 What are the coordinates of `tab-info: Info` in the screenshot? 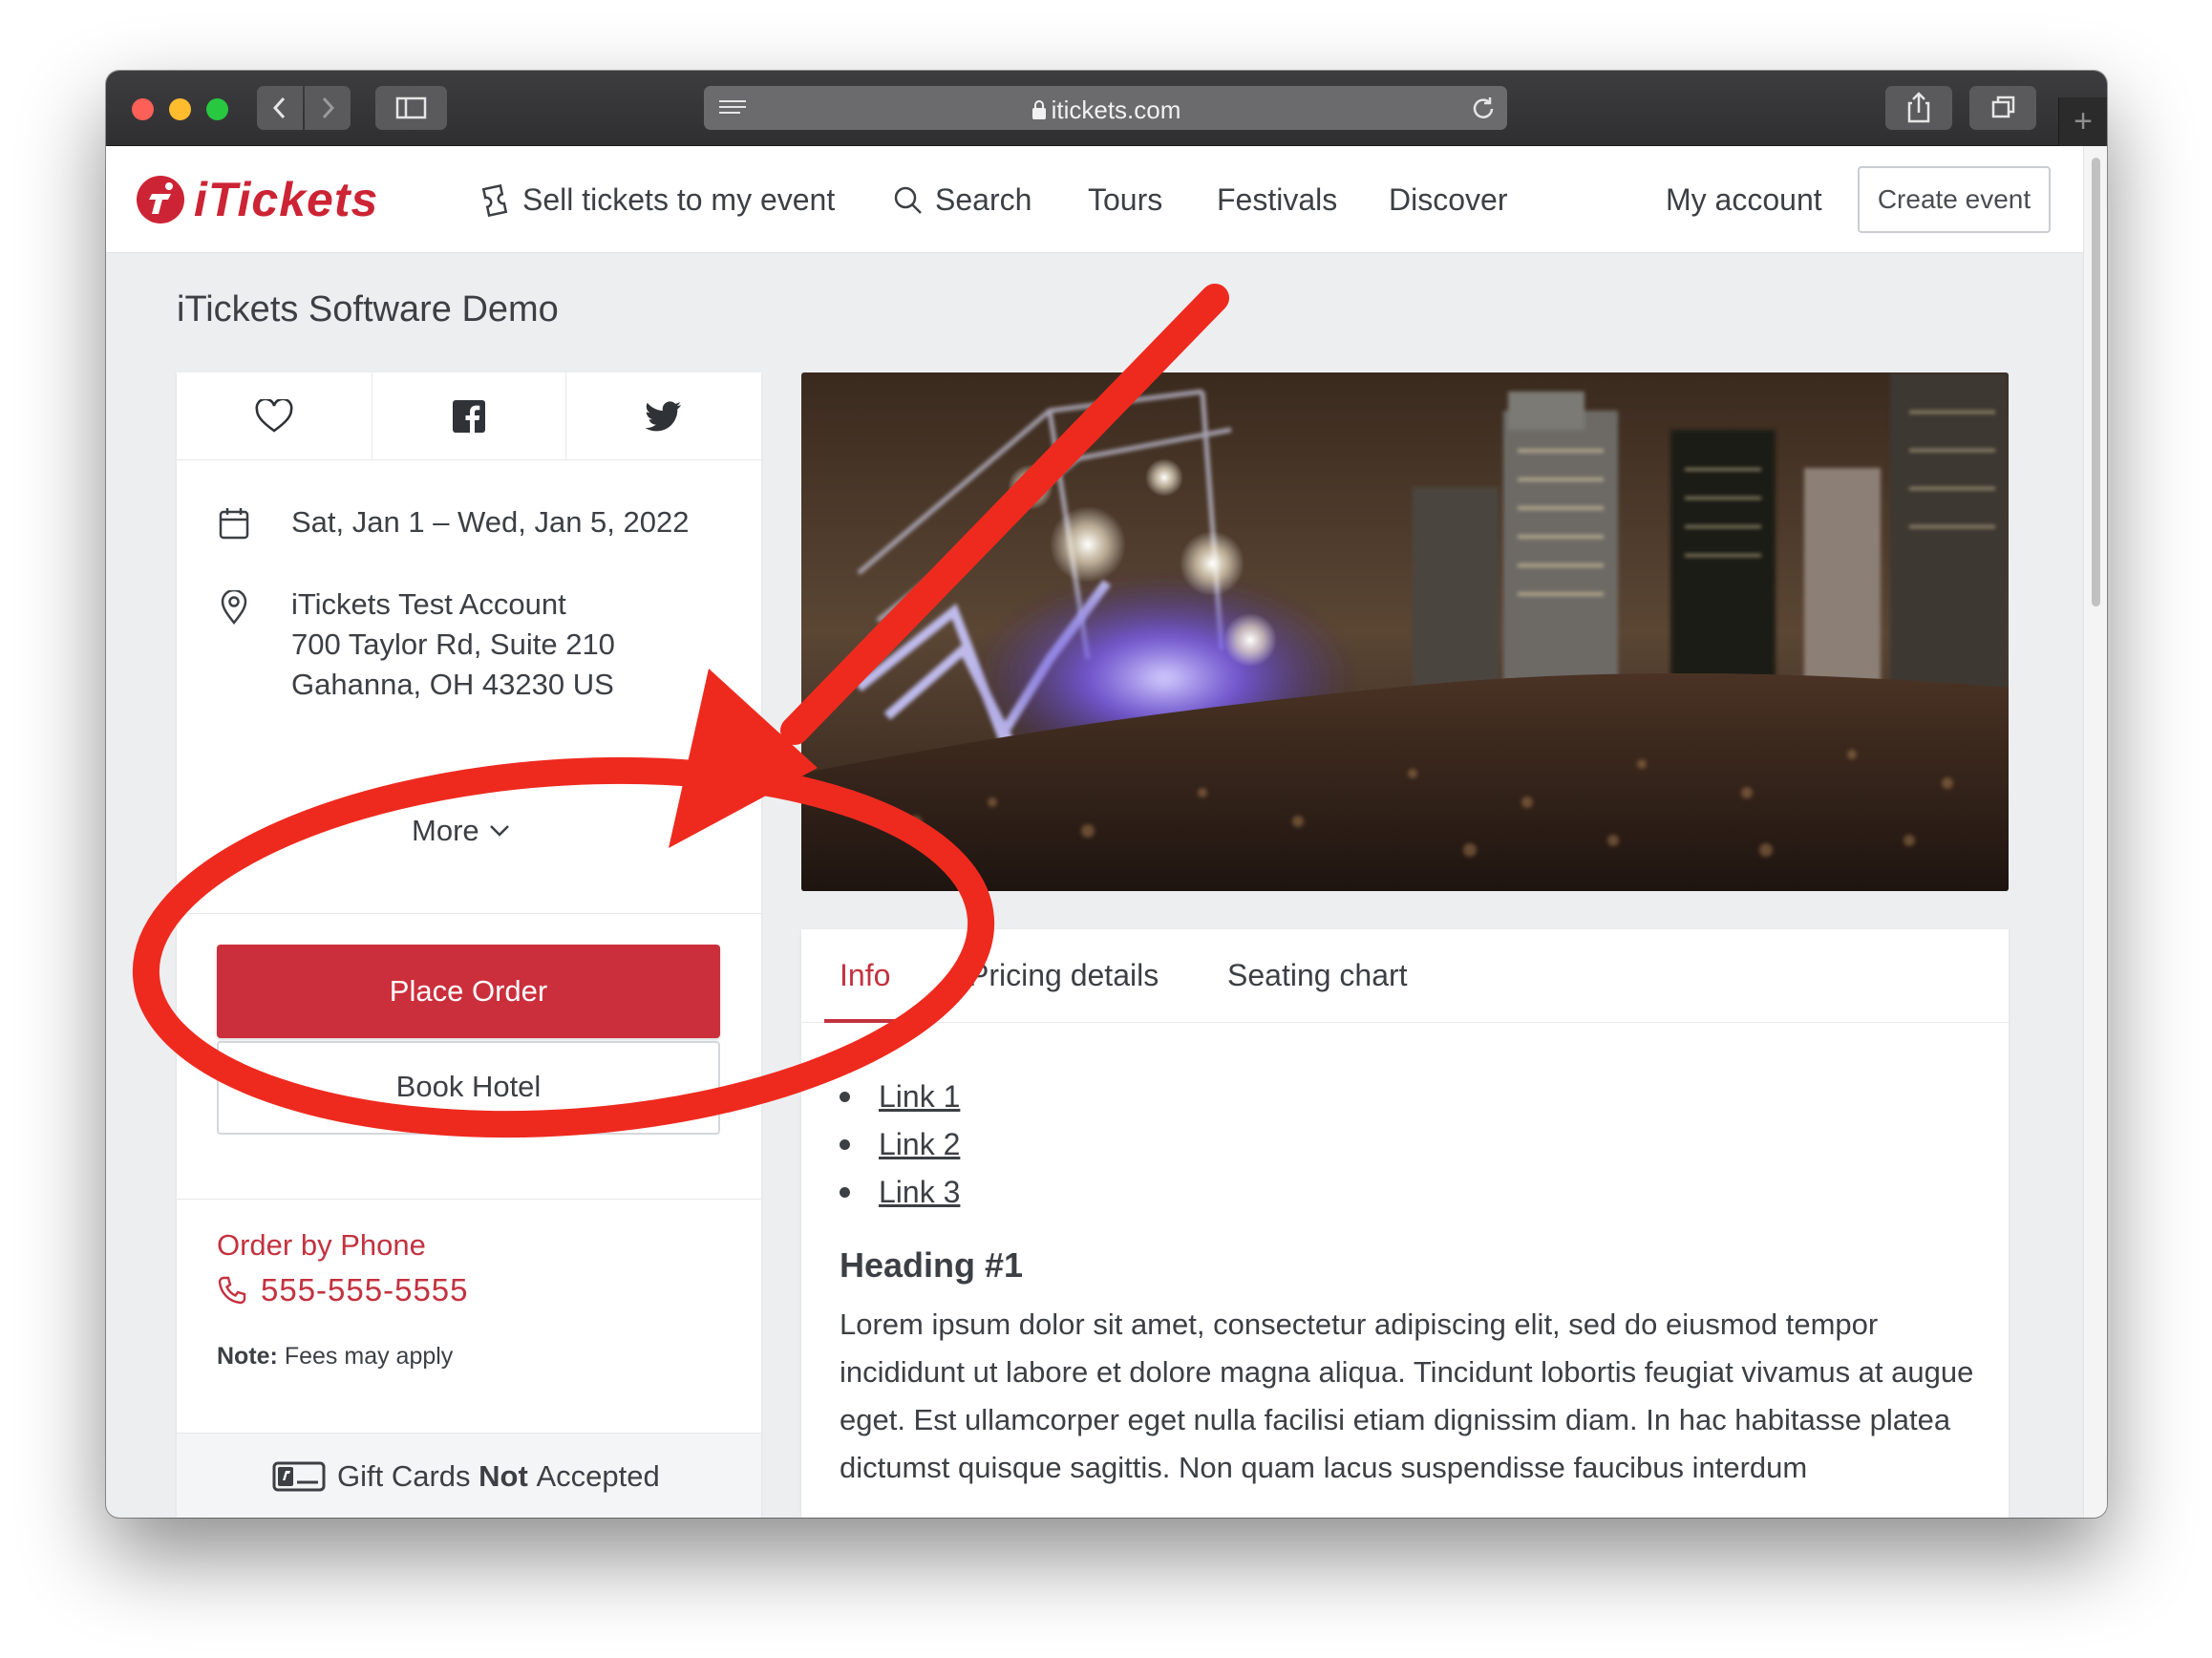 It's located at (865, 975).